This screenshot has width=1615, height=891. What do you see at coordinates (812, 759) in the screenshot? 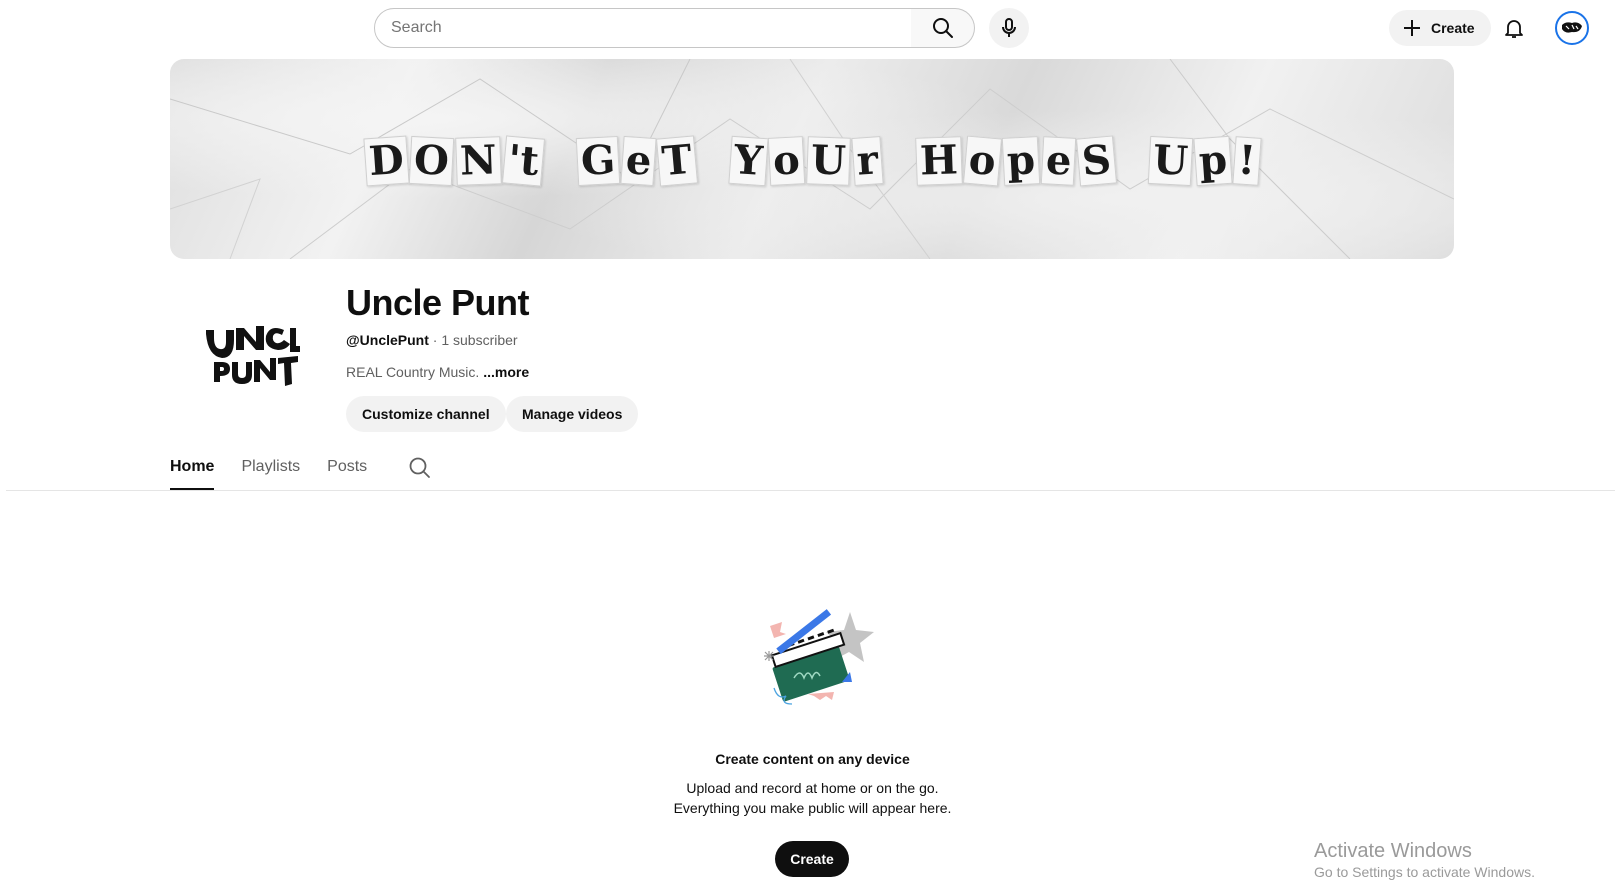
I see `empty-state-title: Create content on any device` at bounding box center [812, 759].